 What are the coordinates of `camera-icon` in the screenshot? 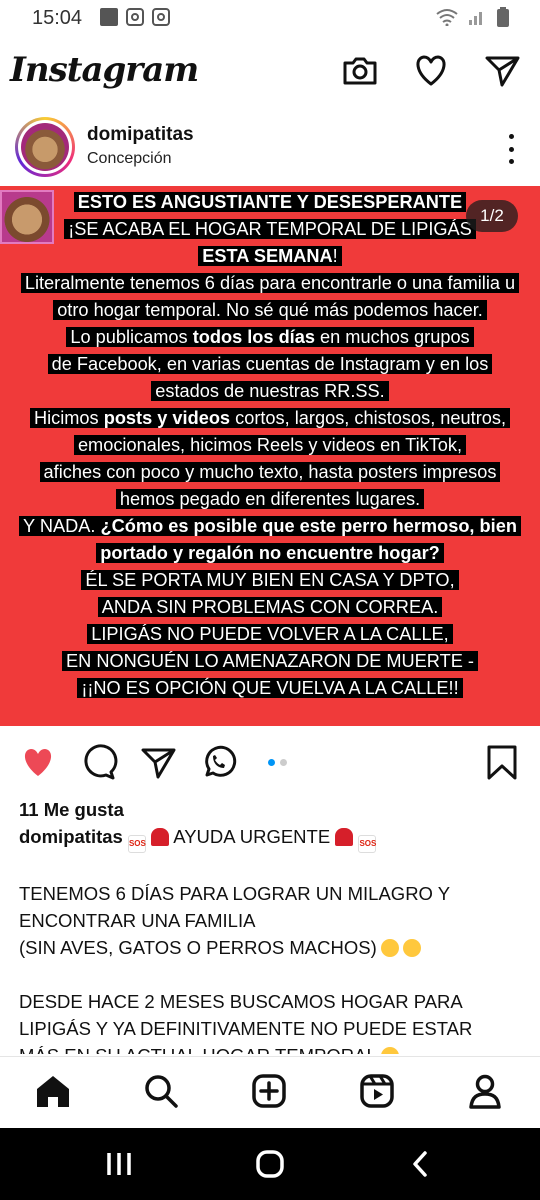 It's located at (360, 70).